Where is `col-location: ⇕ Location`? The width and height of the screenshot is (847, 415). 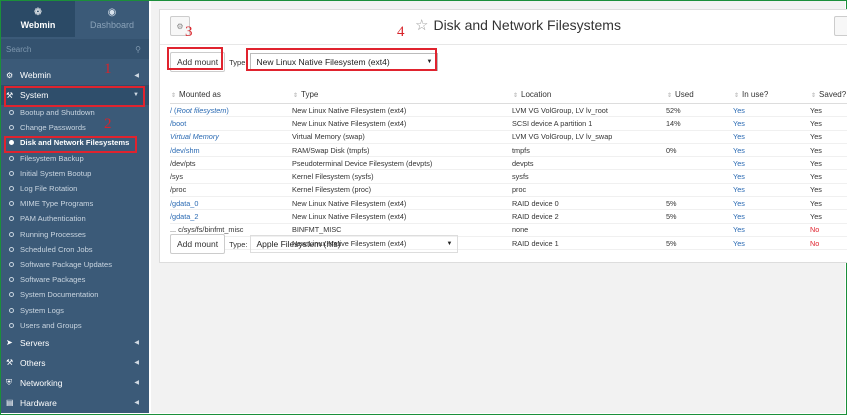
col-location: ⇕ Location is located at coordinates (589, 95).